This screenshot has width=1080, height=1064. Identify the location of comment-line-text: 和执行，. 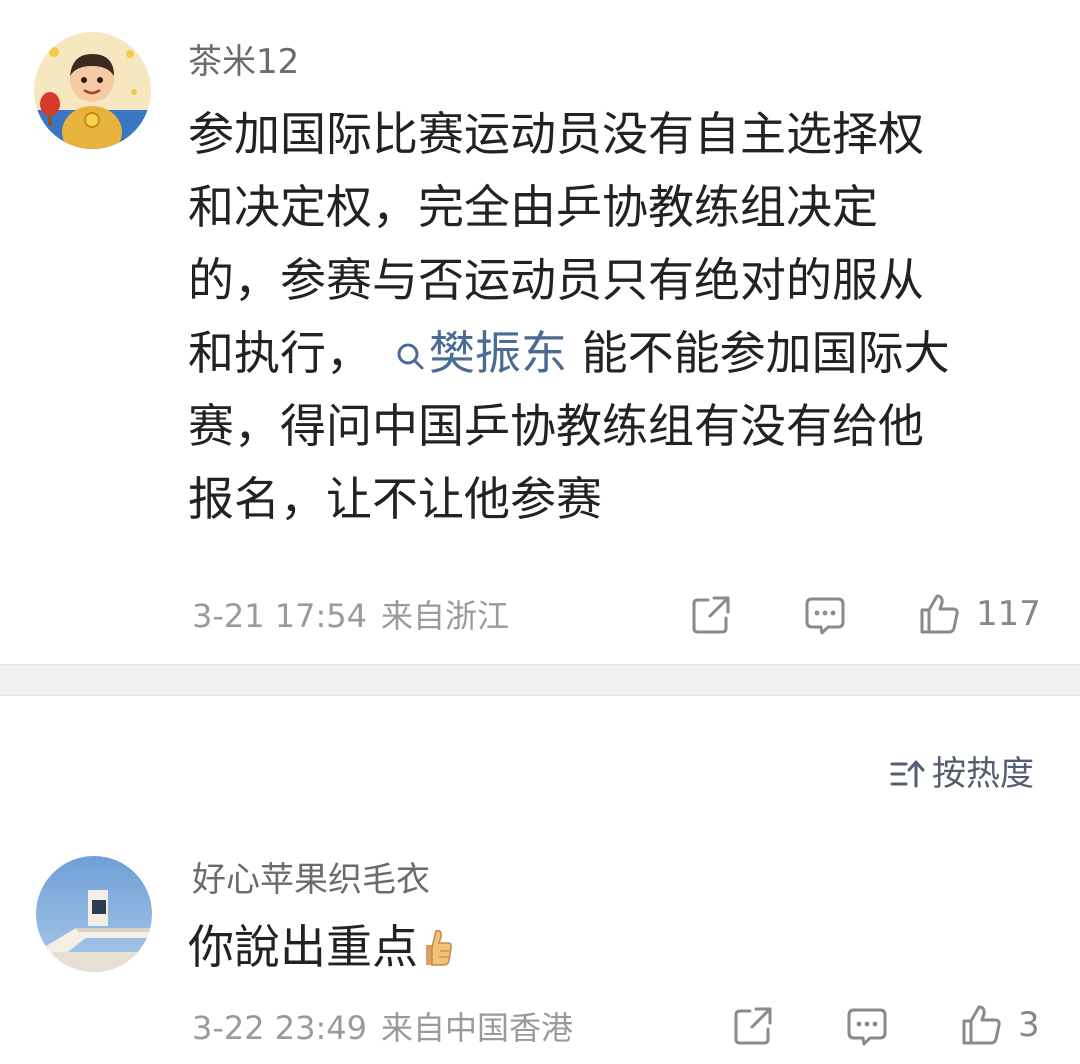
(268, 353).